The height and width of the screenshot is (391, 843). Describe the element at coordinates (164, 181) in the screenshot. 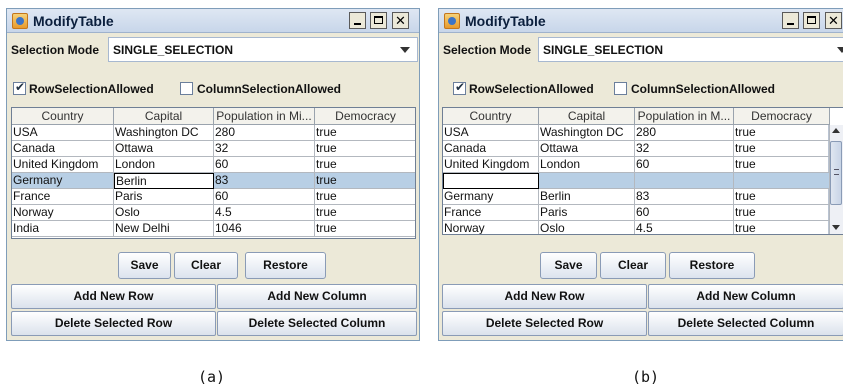

I see `editing-cell: Berlin` at that location.